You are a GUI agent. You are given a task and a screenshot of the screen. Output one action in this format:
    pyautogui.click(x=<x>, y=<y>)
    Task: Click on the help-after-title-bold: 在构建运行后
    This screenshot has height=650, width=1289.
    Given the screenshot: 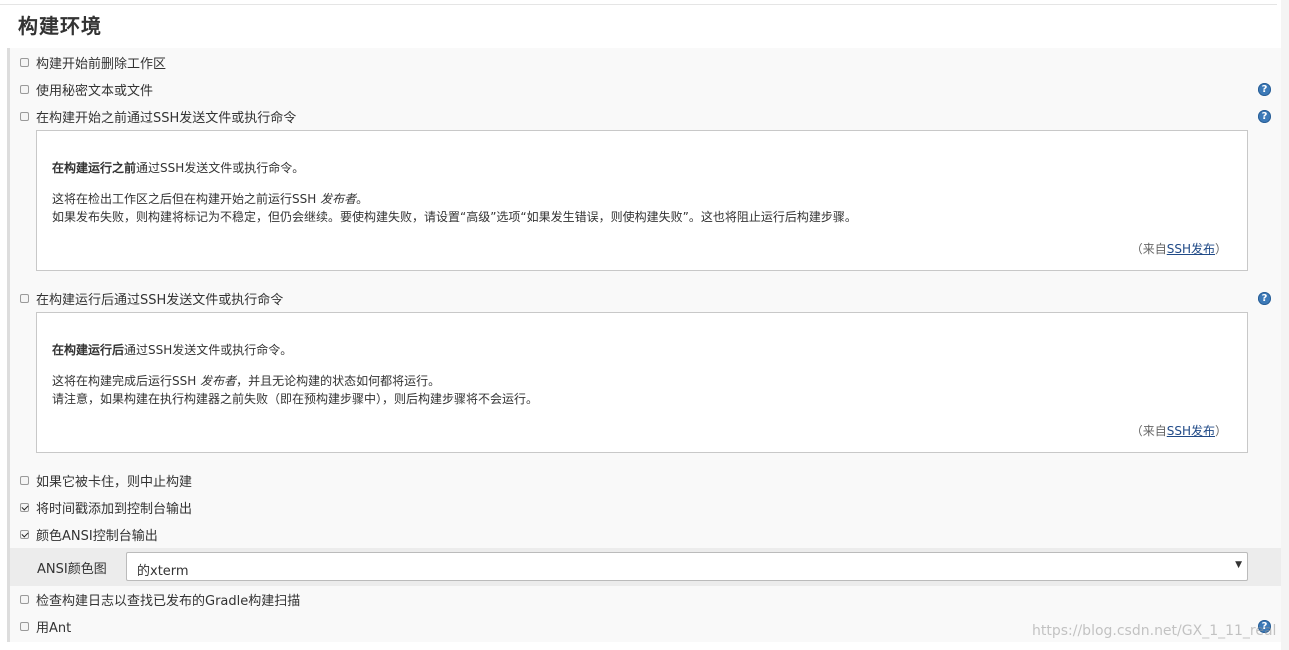 What is the action you would take?
    pyautogui.click(x=88, y=350)
    